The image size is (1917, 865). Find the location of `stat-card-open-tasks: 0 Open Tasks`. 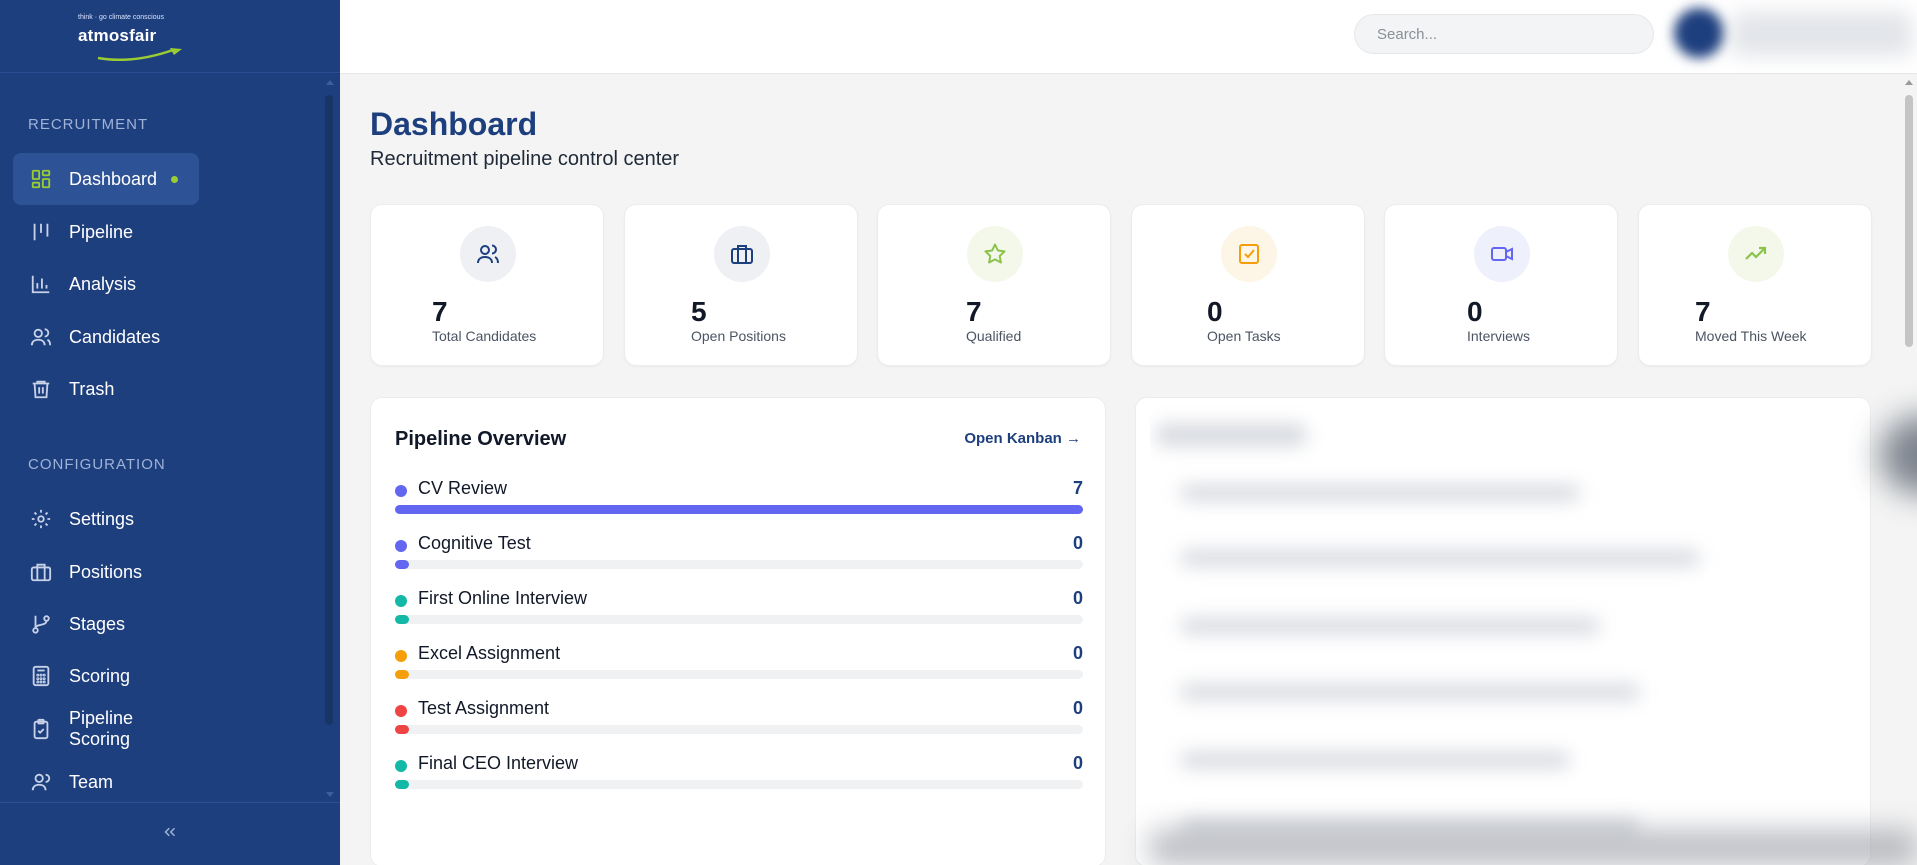

stat-card-open-tasks: 0 Open Tasks is located at coordinates (1248, 285).